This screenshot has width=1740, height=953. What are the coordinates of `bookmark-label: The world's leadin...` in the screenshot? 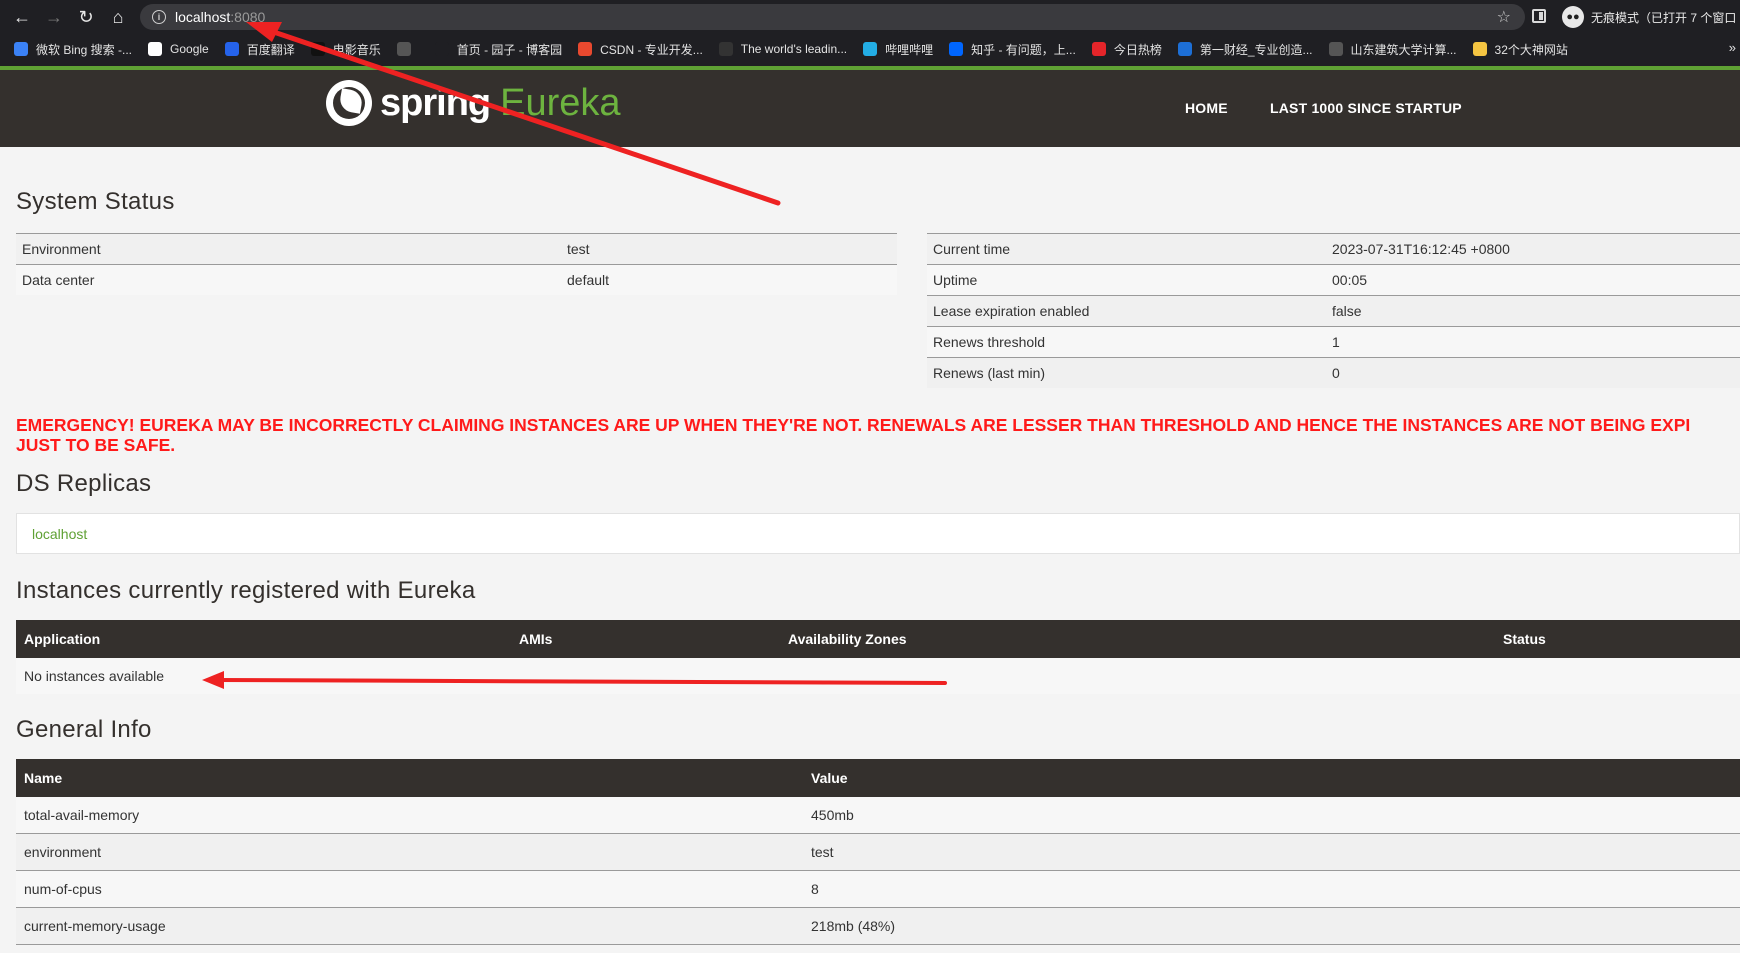 It's located at (794, 49).